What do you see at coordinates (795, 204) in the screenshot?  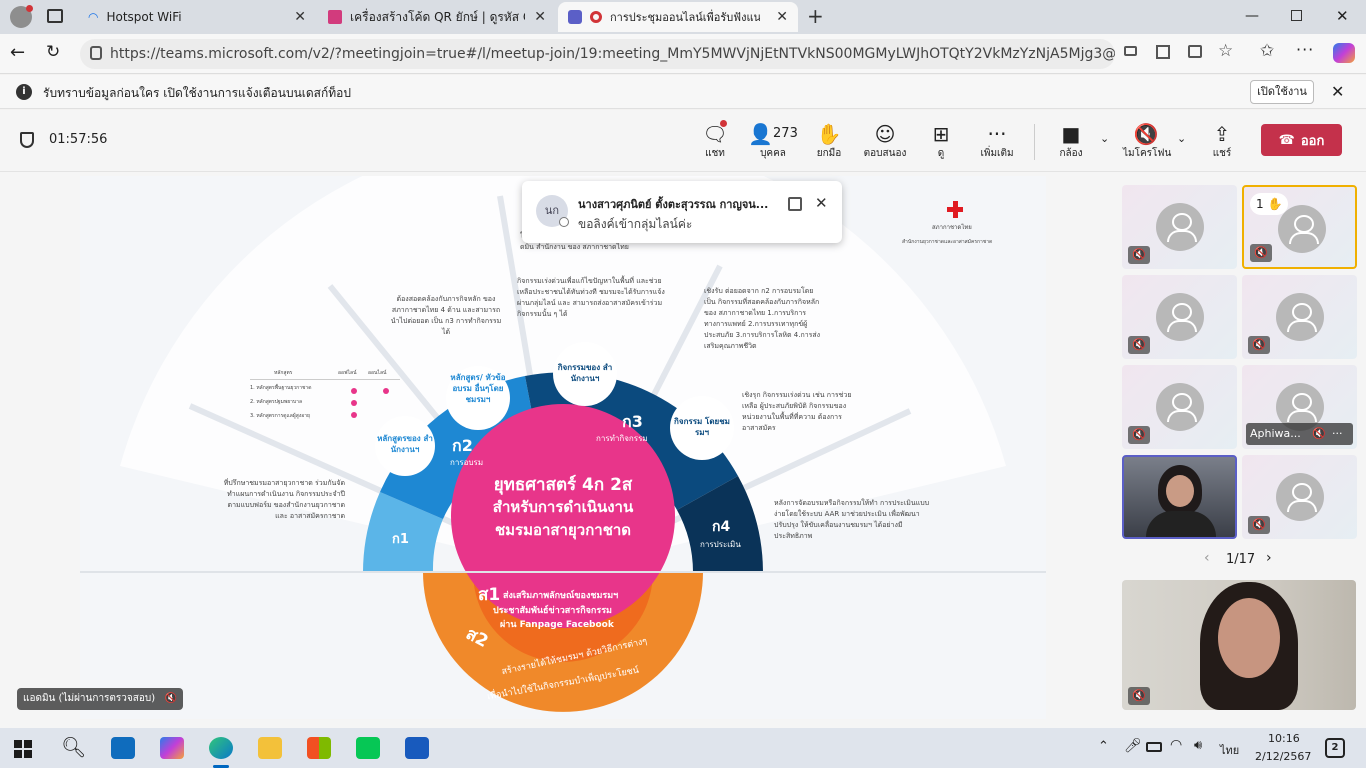 I see `snooze-icon` at bounding box center [795, 204].